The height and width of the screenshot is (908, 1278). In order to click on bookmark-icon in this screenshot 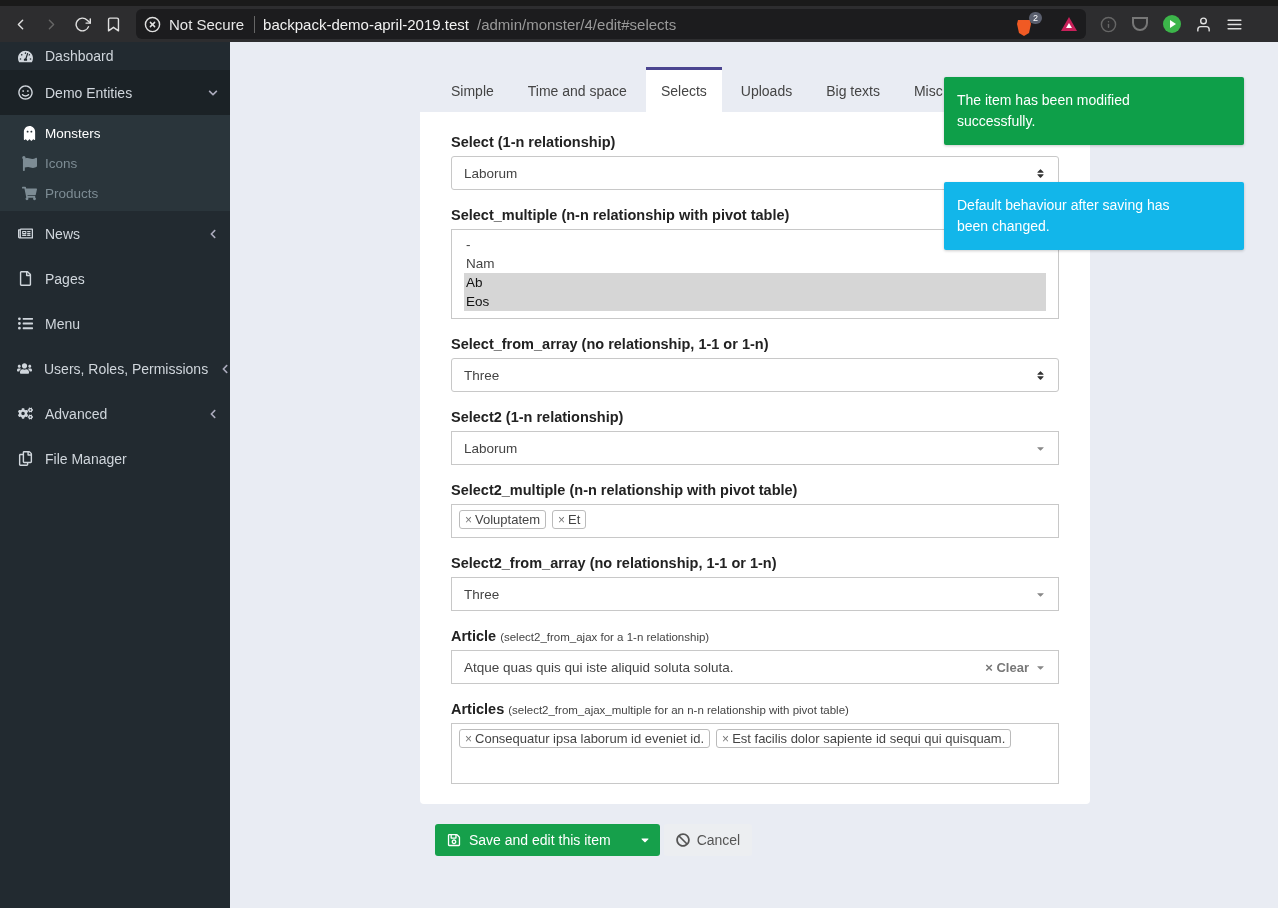, I will do `click(113, 24)`.